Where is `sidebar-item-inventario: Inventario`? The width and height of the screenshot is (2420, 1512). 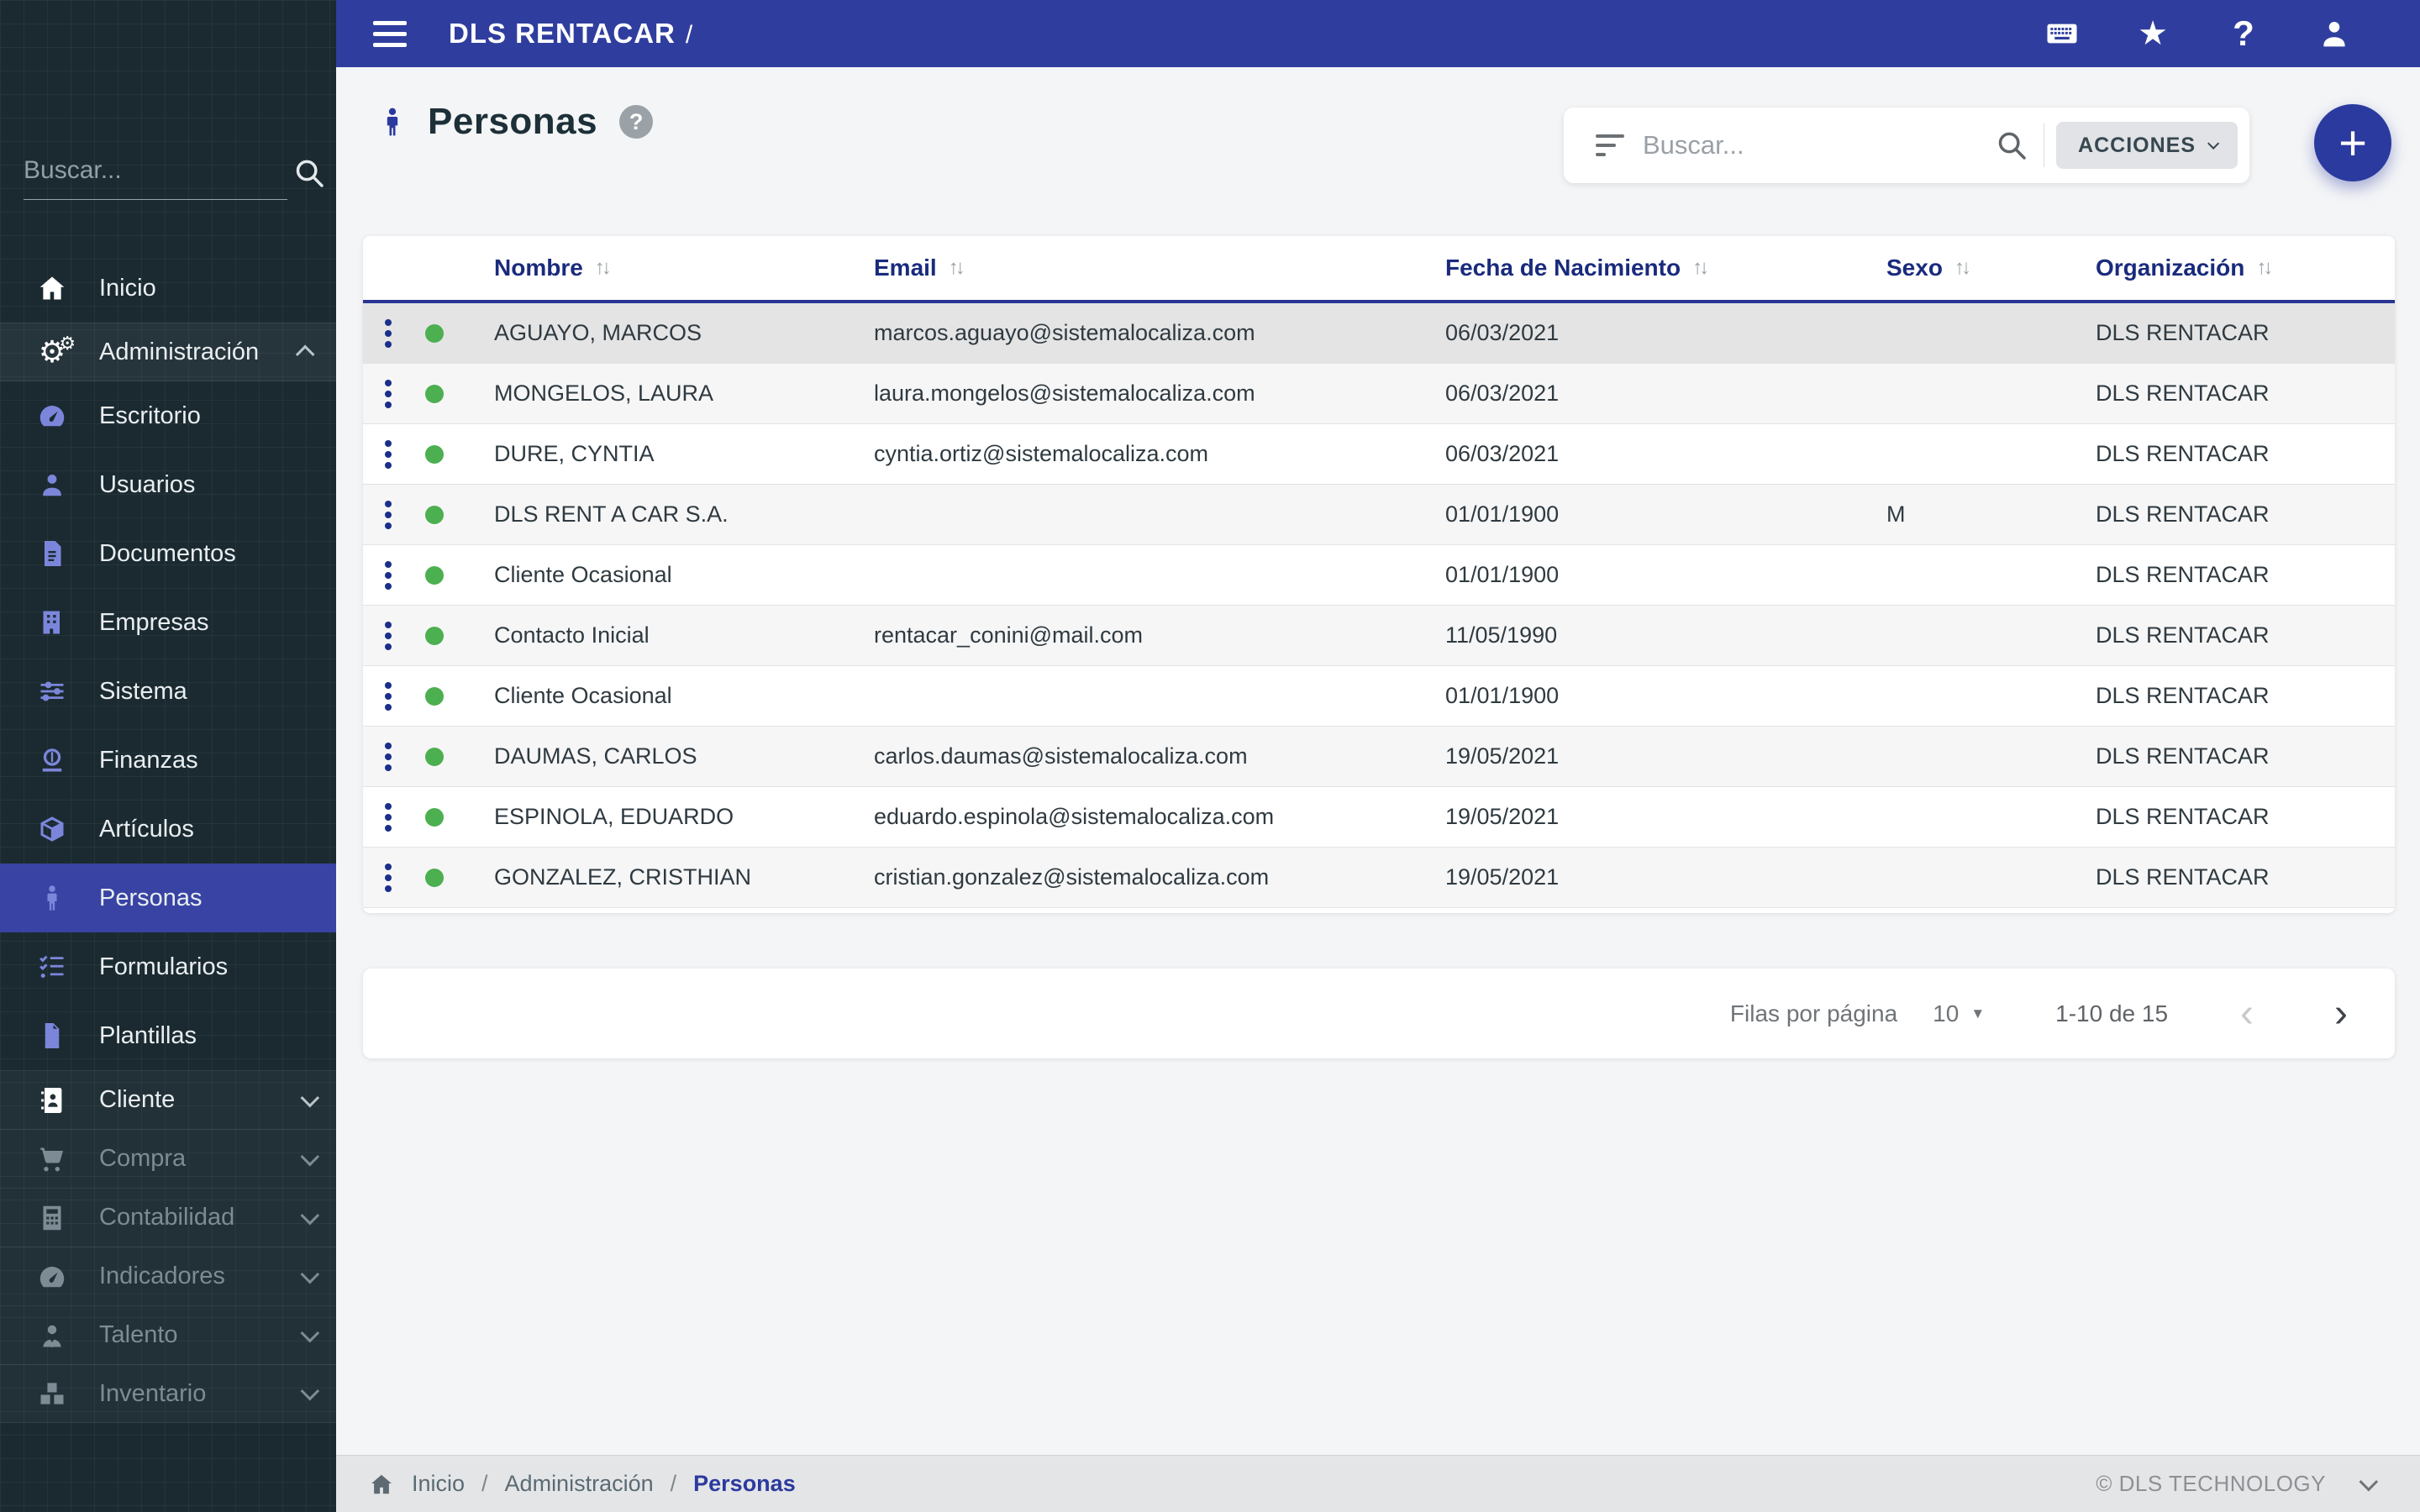
sidebar-item-inventario: Inventario is located at coordinates (168, 1393).